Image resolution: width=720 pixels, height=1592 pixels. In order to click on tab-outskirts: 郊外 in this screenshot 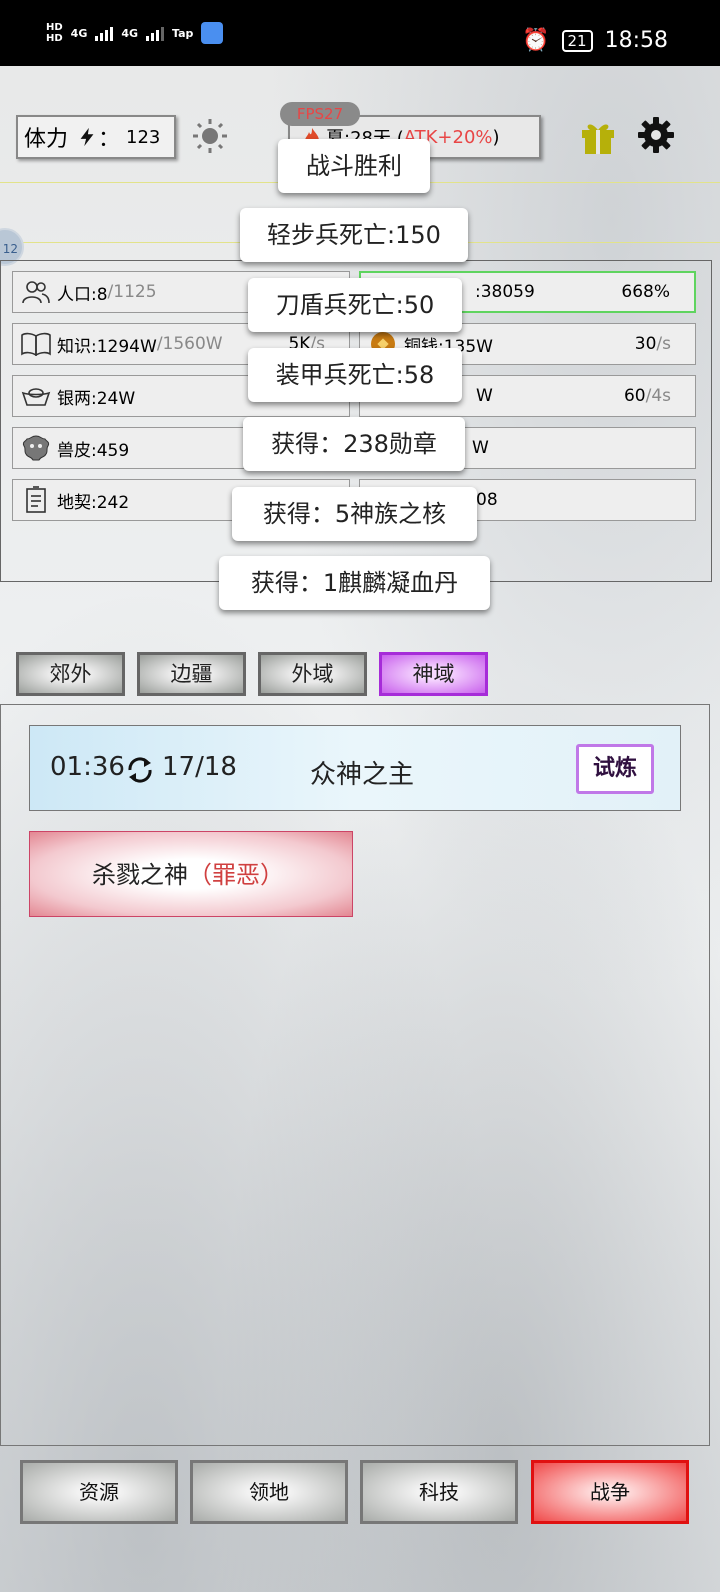, I will do `click(70, 674)`.